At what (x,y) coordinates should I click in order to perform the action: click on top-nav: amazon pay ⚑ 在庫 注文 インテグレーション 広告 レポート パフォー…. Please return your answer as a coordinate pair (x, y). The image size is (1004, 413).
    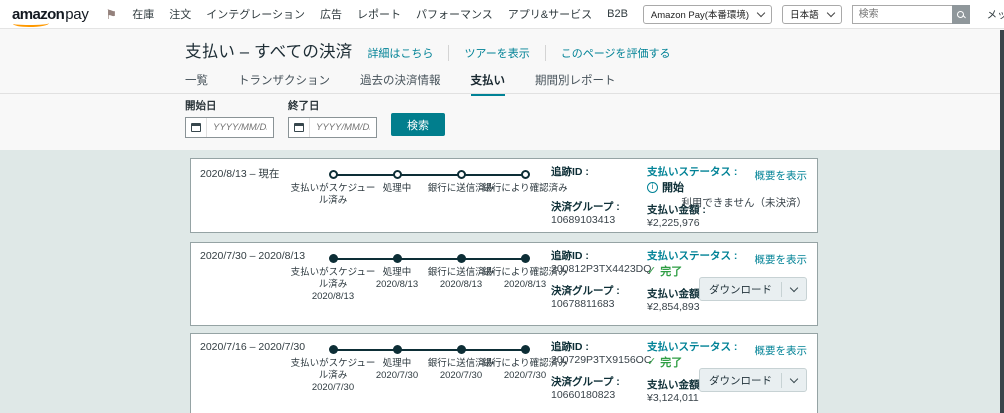
    Looking at the image, I should click on (502, 14).